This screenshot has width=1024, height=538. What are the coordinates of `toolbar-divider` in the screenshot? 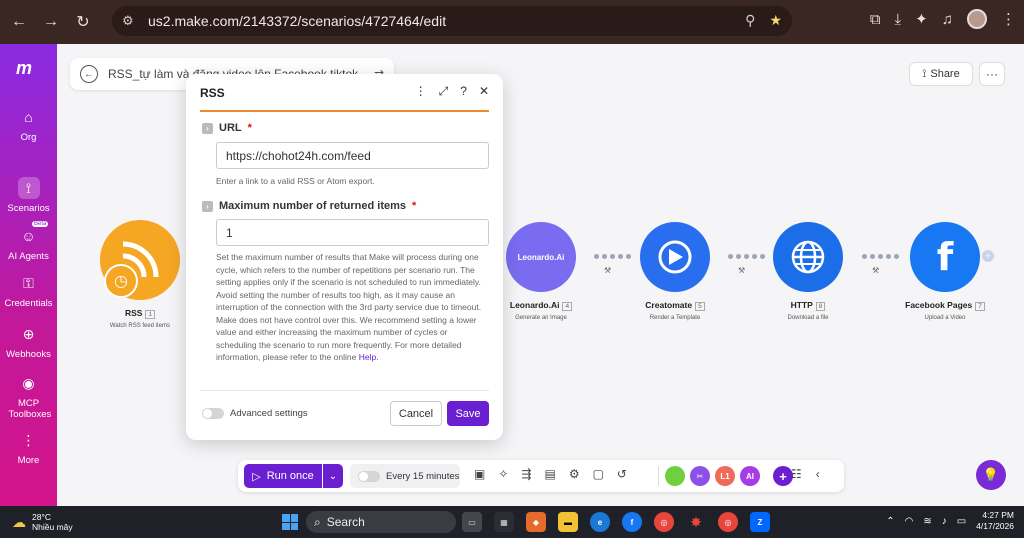 It's located at (658, 476).